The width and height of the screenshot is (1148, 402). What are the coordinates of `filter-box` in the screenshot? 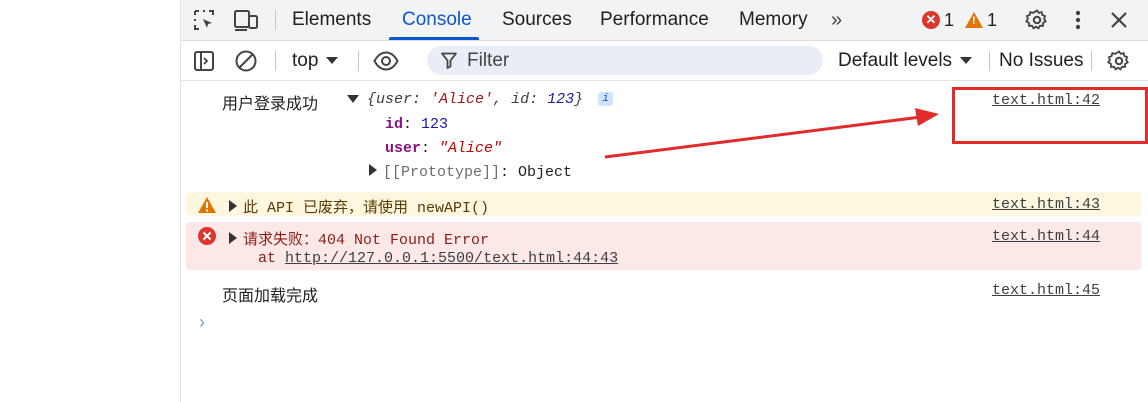 It's located at (625, 60).